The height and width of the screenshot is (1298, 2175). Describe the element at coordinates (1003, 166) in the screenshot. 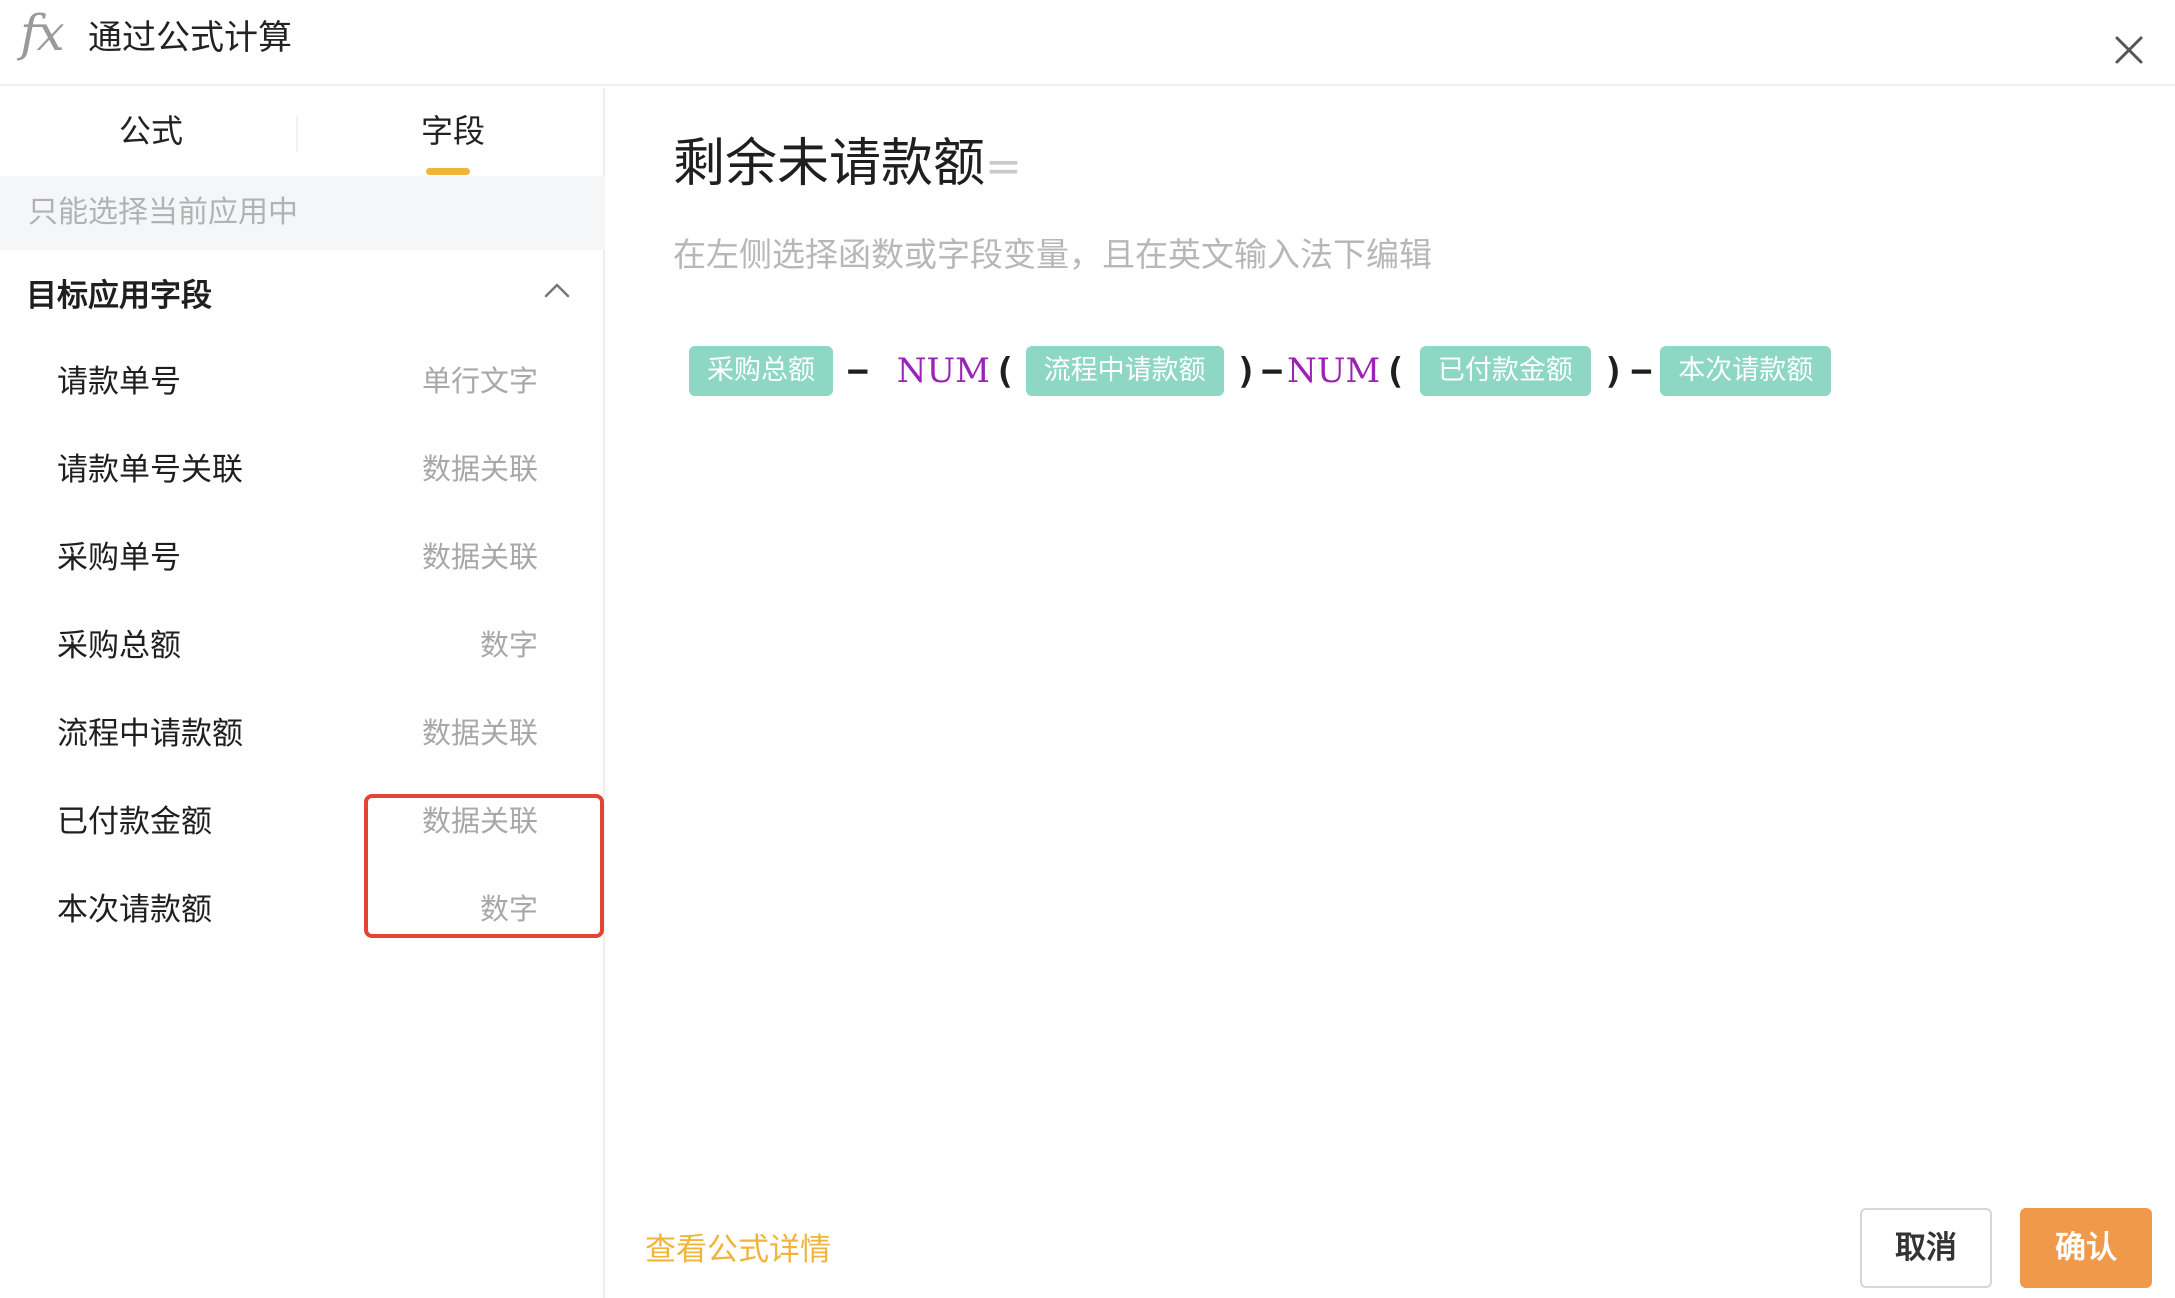

I see `equals-sign: =` at that location.